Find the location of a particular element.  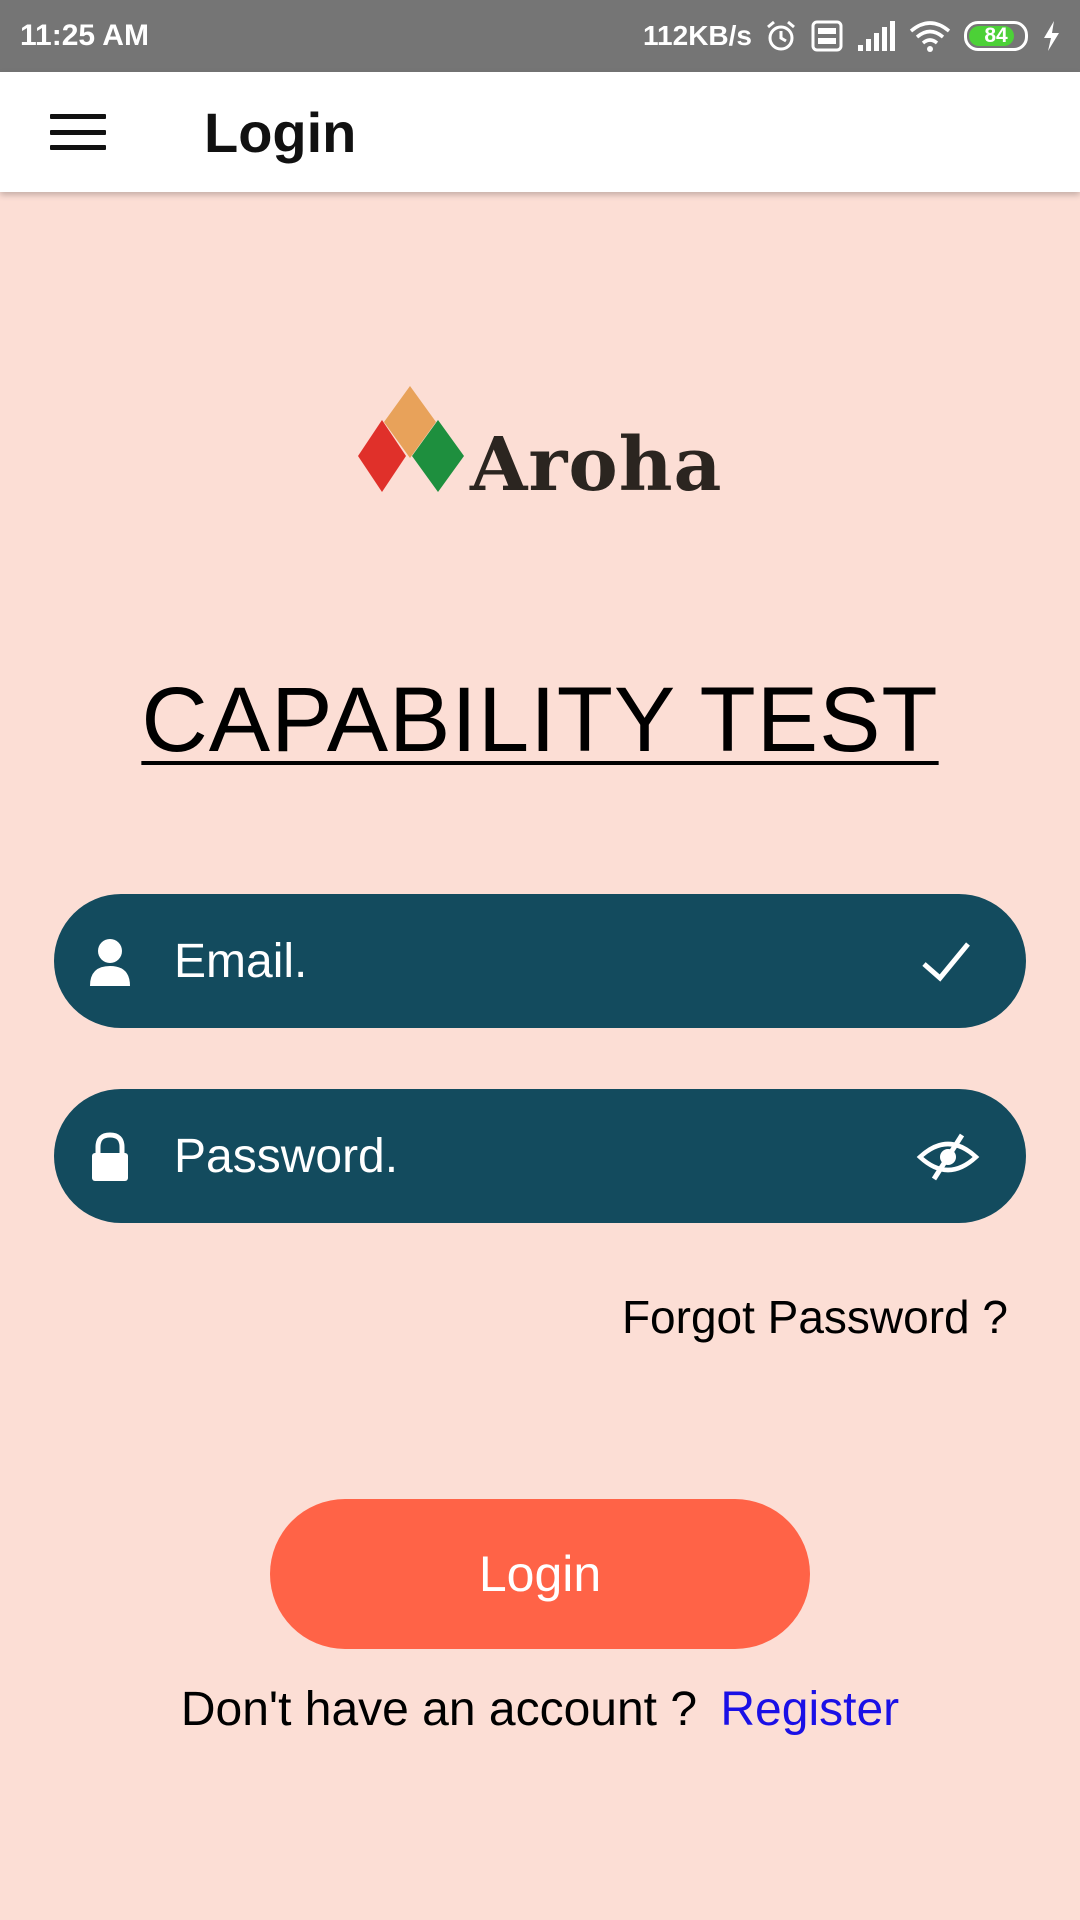

register-link: Register is located at coordinates (809, 1709).